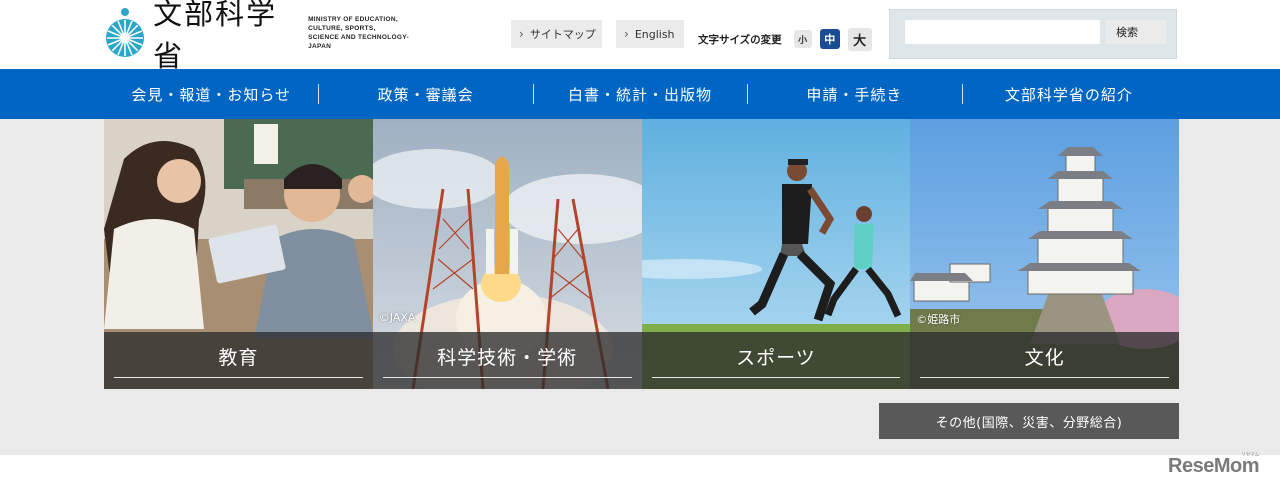 The height and width of the screenshot is (491, 1280). Describe the element at coordinates (238, 254) in the screenshot. I see `tile-education: 教育` at that location.